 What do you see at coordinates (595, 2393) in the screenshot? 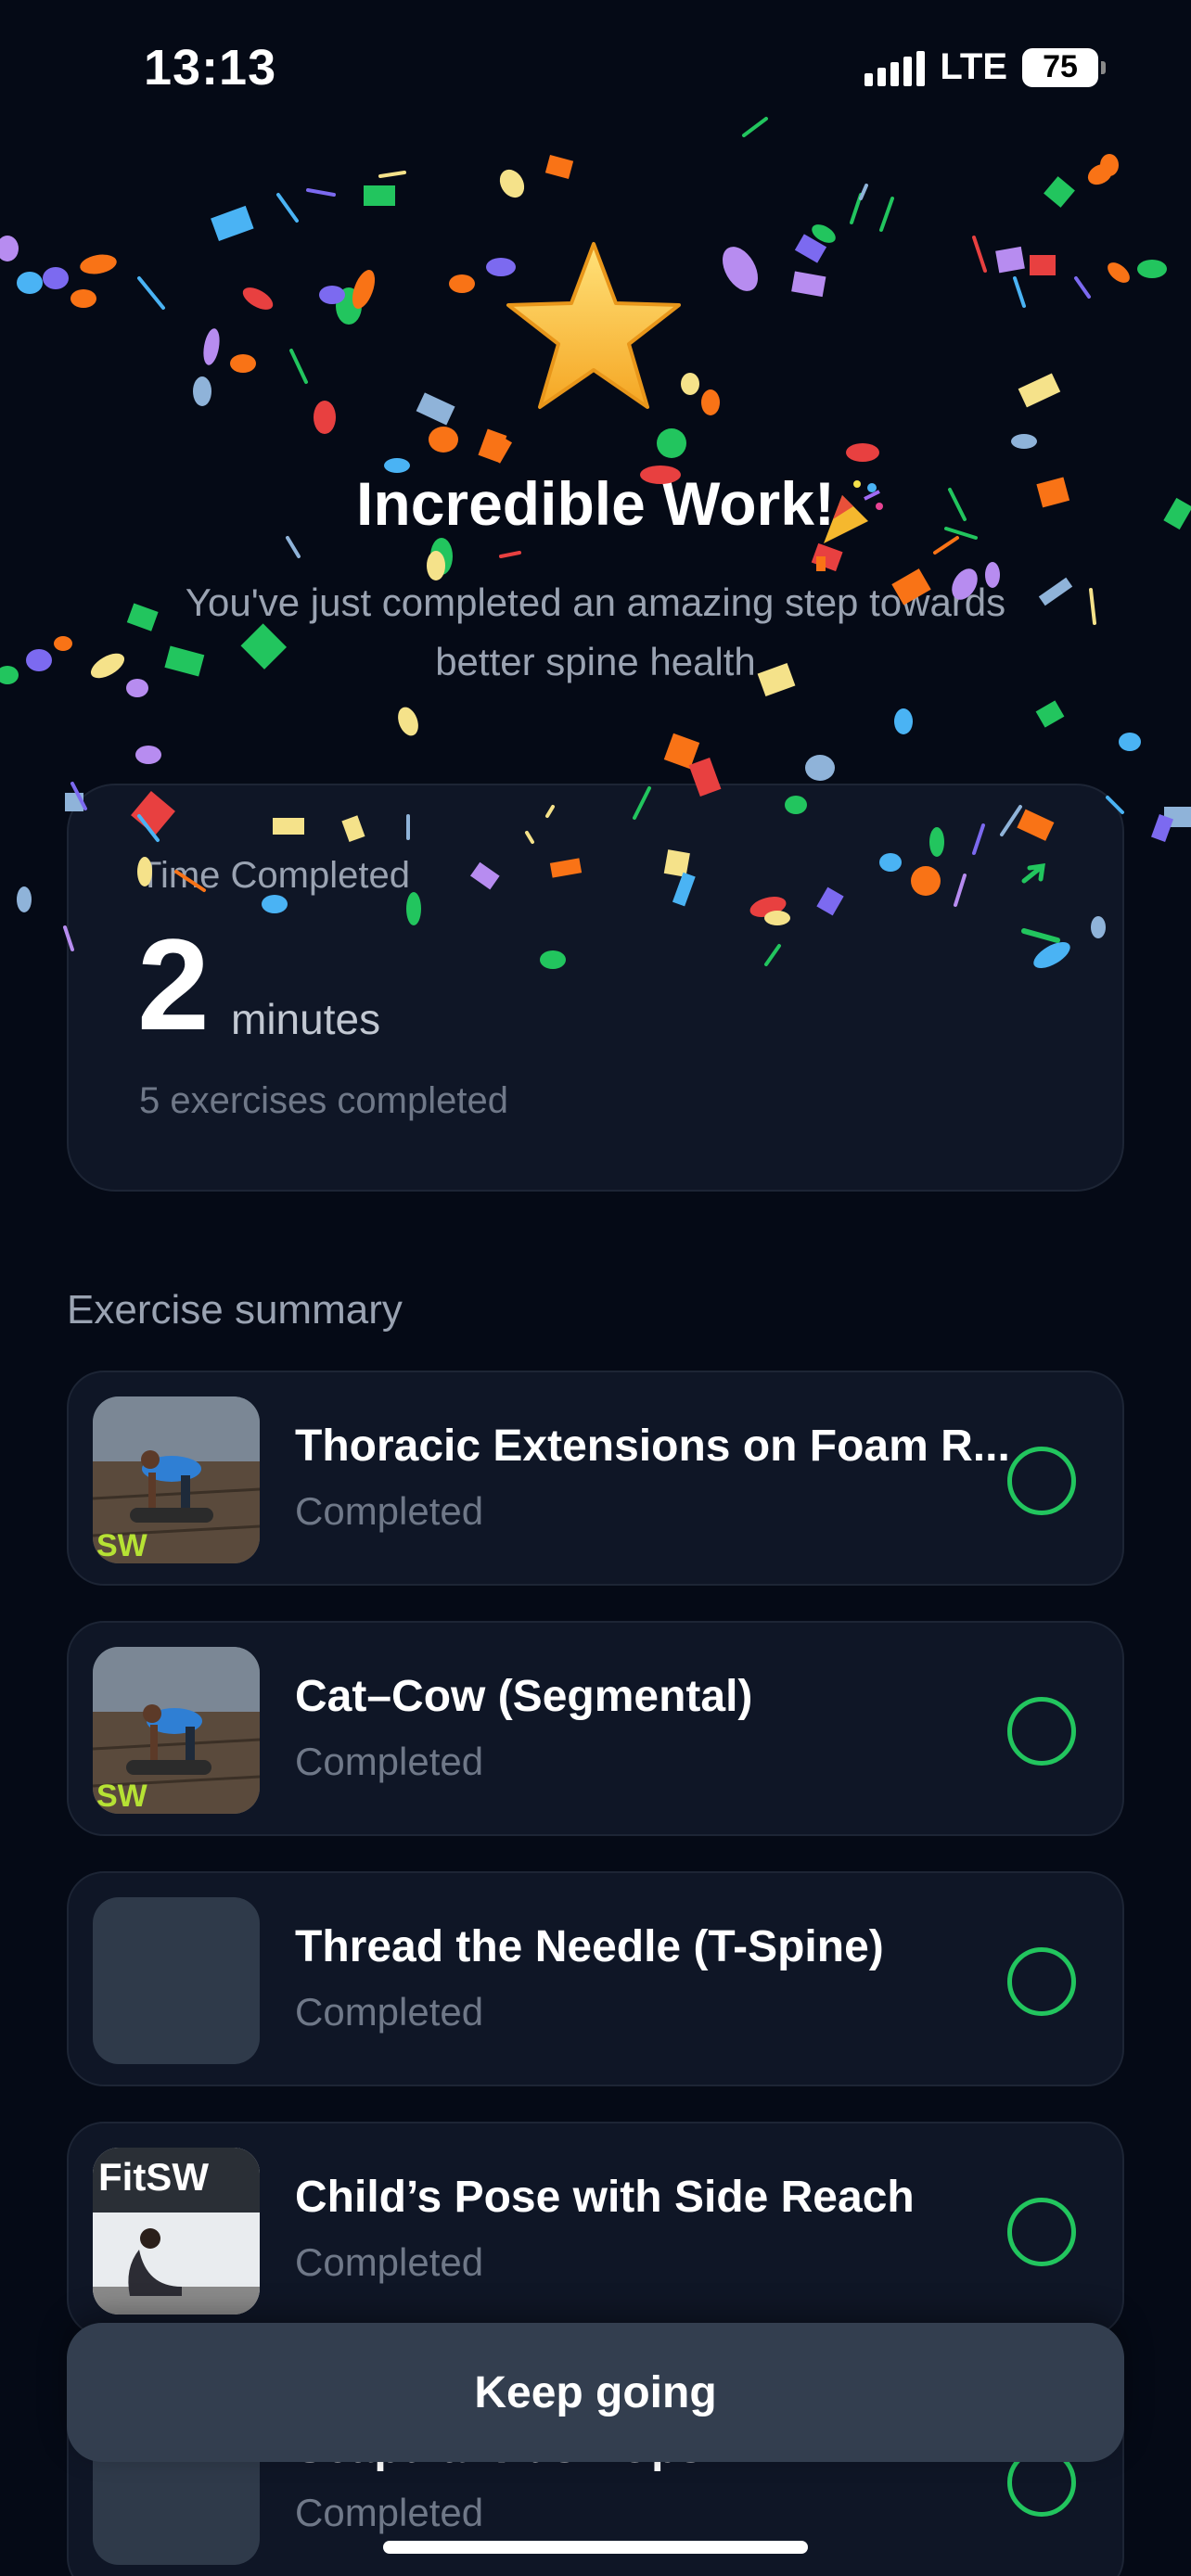
I see `keep-going-button: Keep going` at bounding box center [595, 2393].